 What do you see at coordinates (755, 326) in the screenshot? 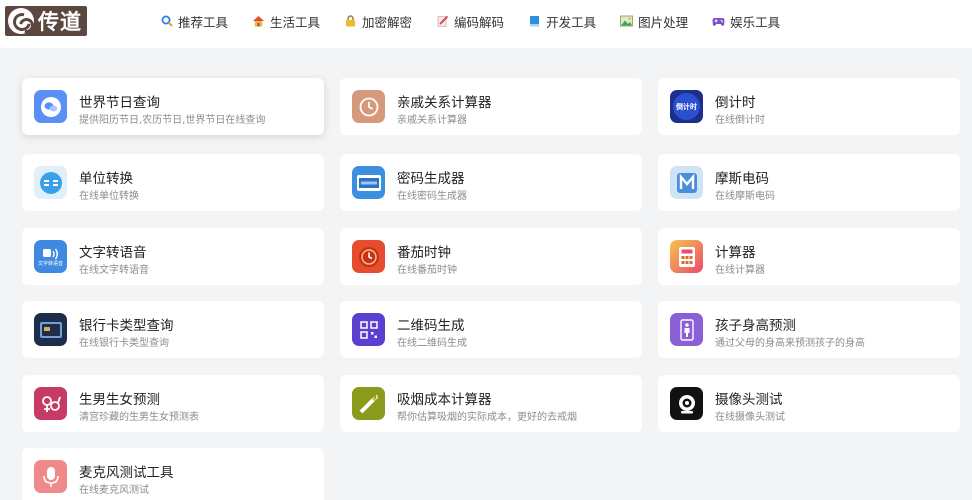
I see `tool-title: 孩子身高预测` at bounding box center [755, 326].